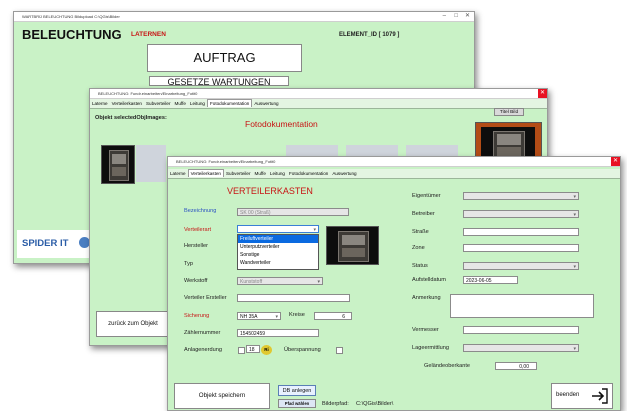 The image size is (627, 411). I want to click on wartungen-loeschen-button: GESETZE WARTUNGEN LÖSCHEN, so click(219, 81).